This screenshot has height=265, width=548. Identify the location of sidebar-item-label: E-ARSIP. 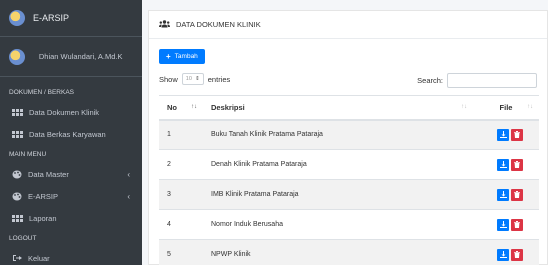
(43, 196).